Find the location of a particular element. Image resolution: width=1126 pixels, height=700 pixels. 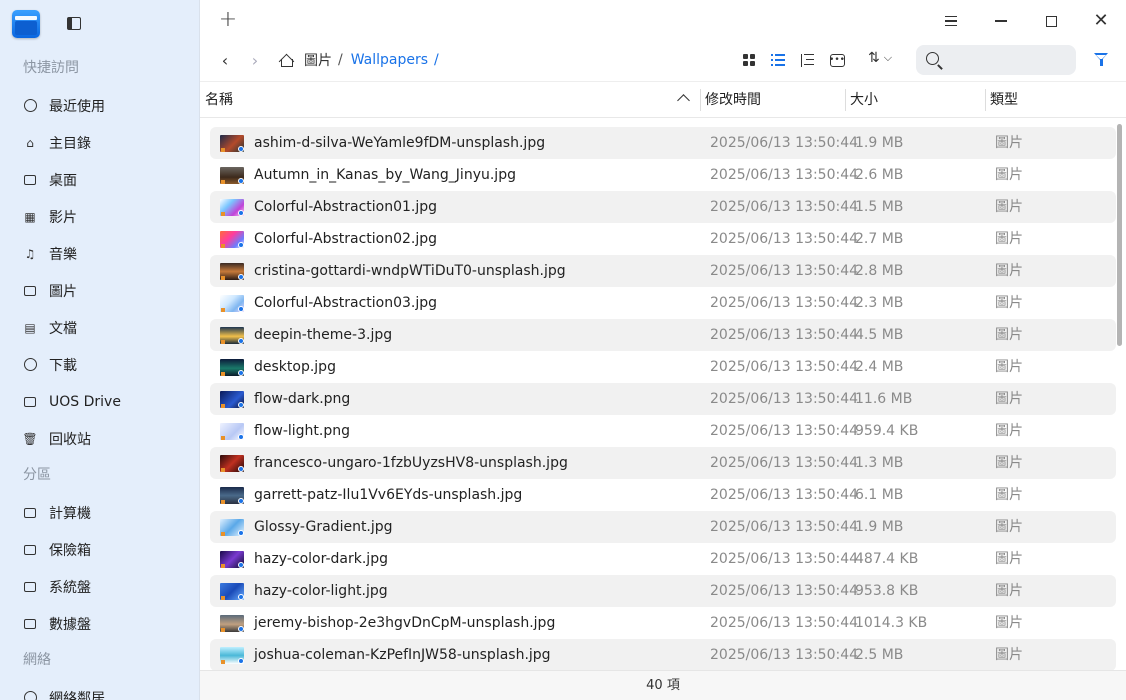

sidebar-item-vault: 保險箱 is located at coordinates (99, 549).